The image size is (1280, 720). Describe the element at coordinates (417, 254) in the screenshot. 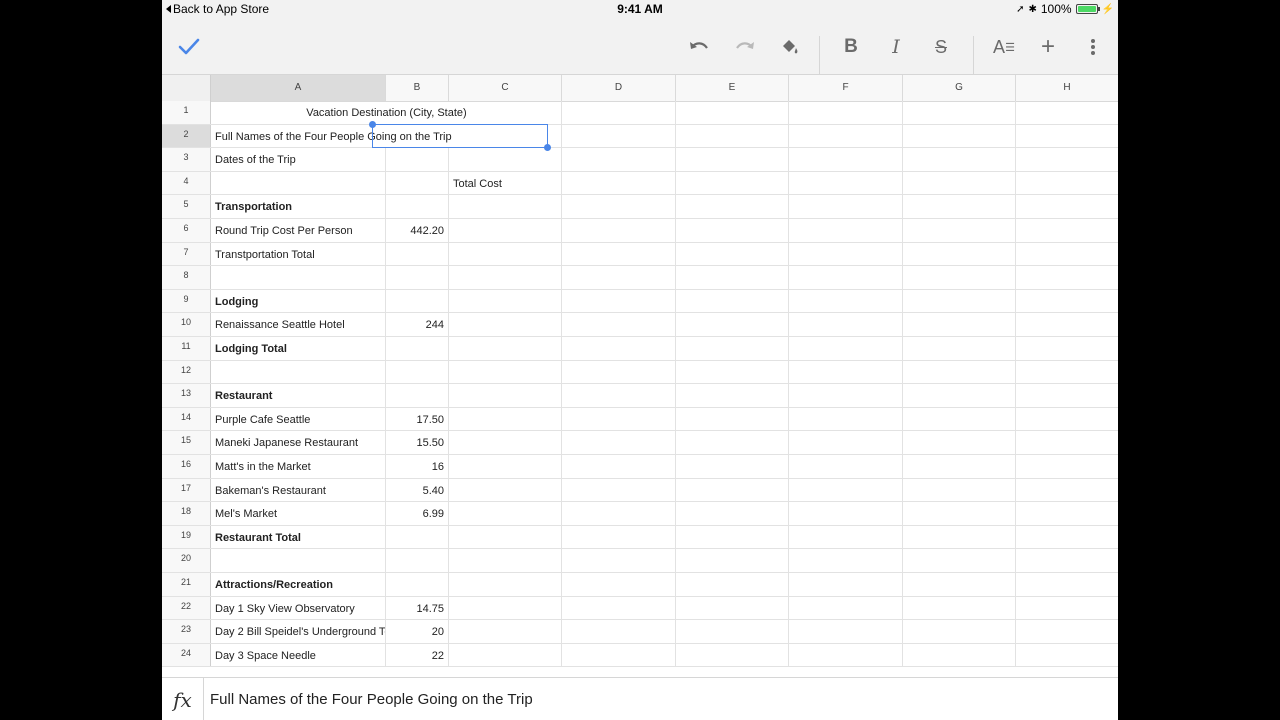

I see `cell-b7` at that location.